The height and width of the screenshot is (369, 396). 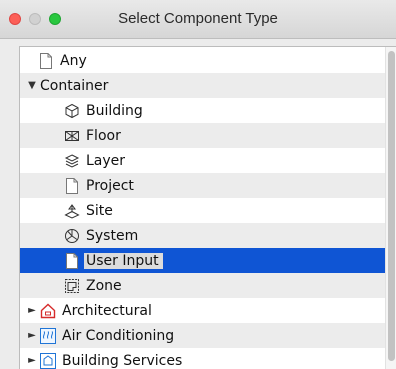 I want to click on house-icon, so click(x=48, y=311).